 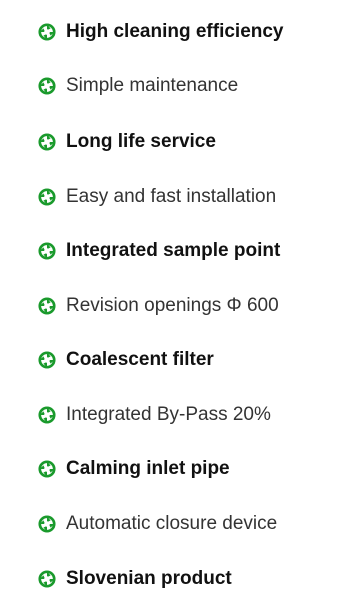 I want to click on list-item: Integrated By-Pass 20%, so click(x=154, y=415).